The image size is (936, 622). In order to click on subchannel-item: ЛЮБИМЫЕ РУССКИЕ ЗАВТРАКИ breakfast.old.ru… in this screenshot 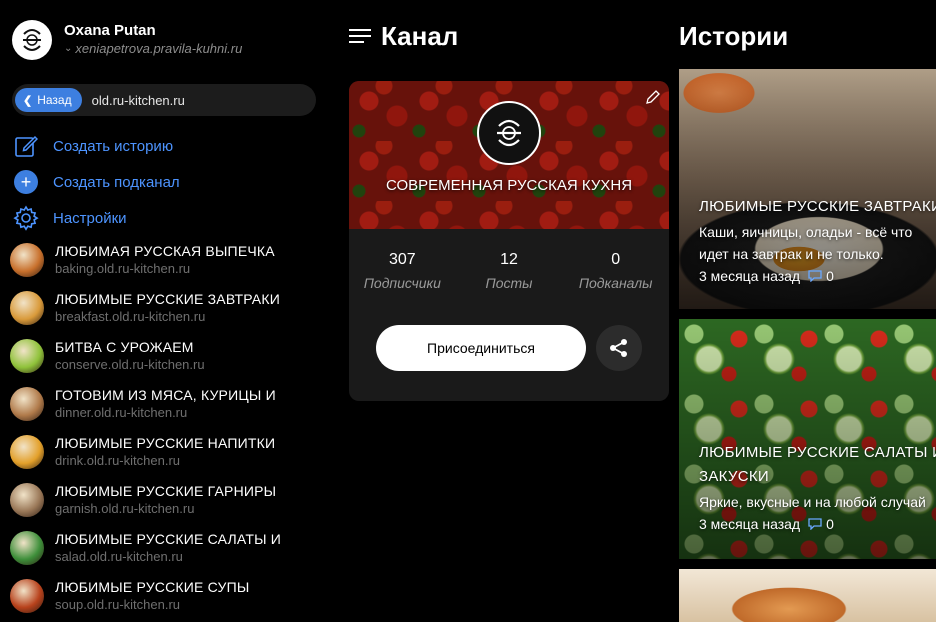, I will do `click(165, 308)`.